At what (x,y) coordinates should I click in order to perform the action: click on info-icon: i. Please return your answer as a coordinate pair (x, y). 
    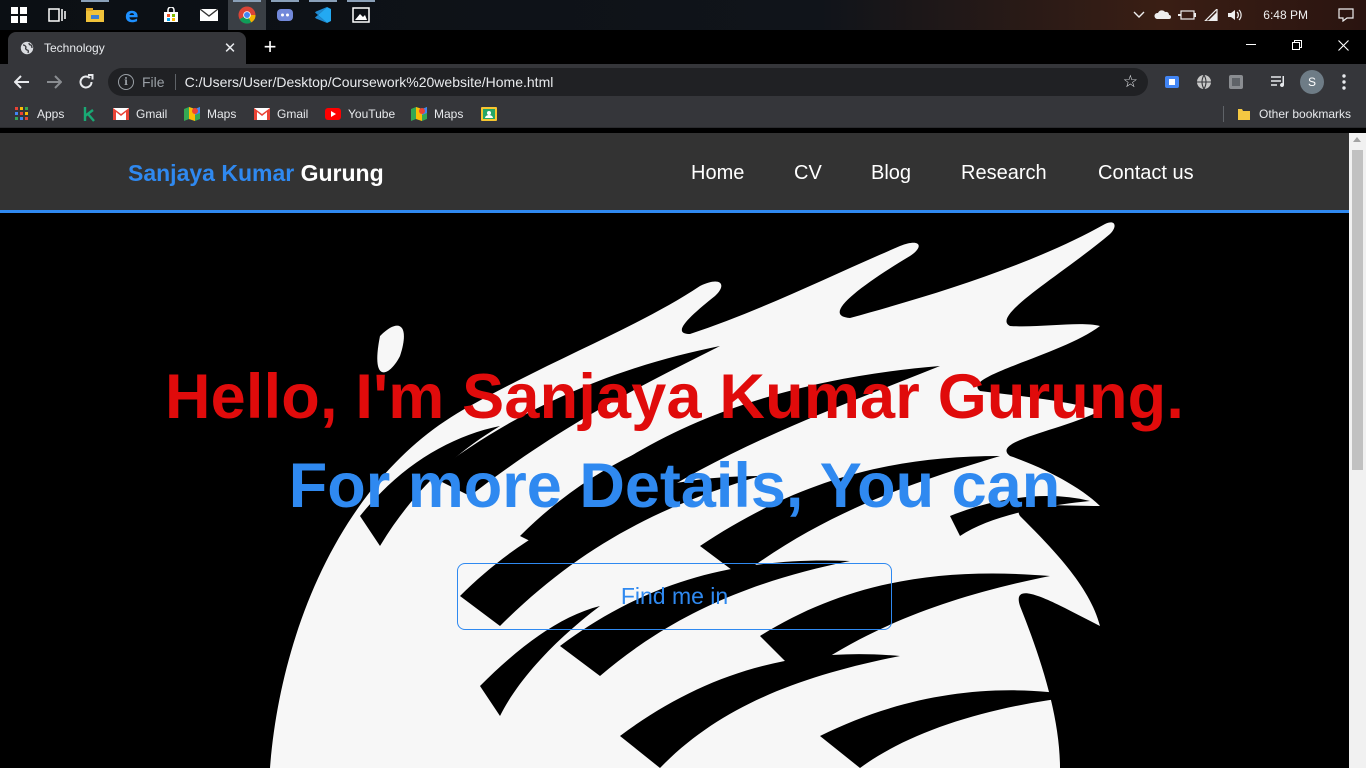
    Looking at the image, I should click on (126, 82).